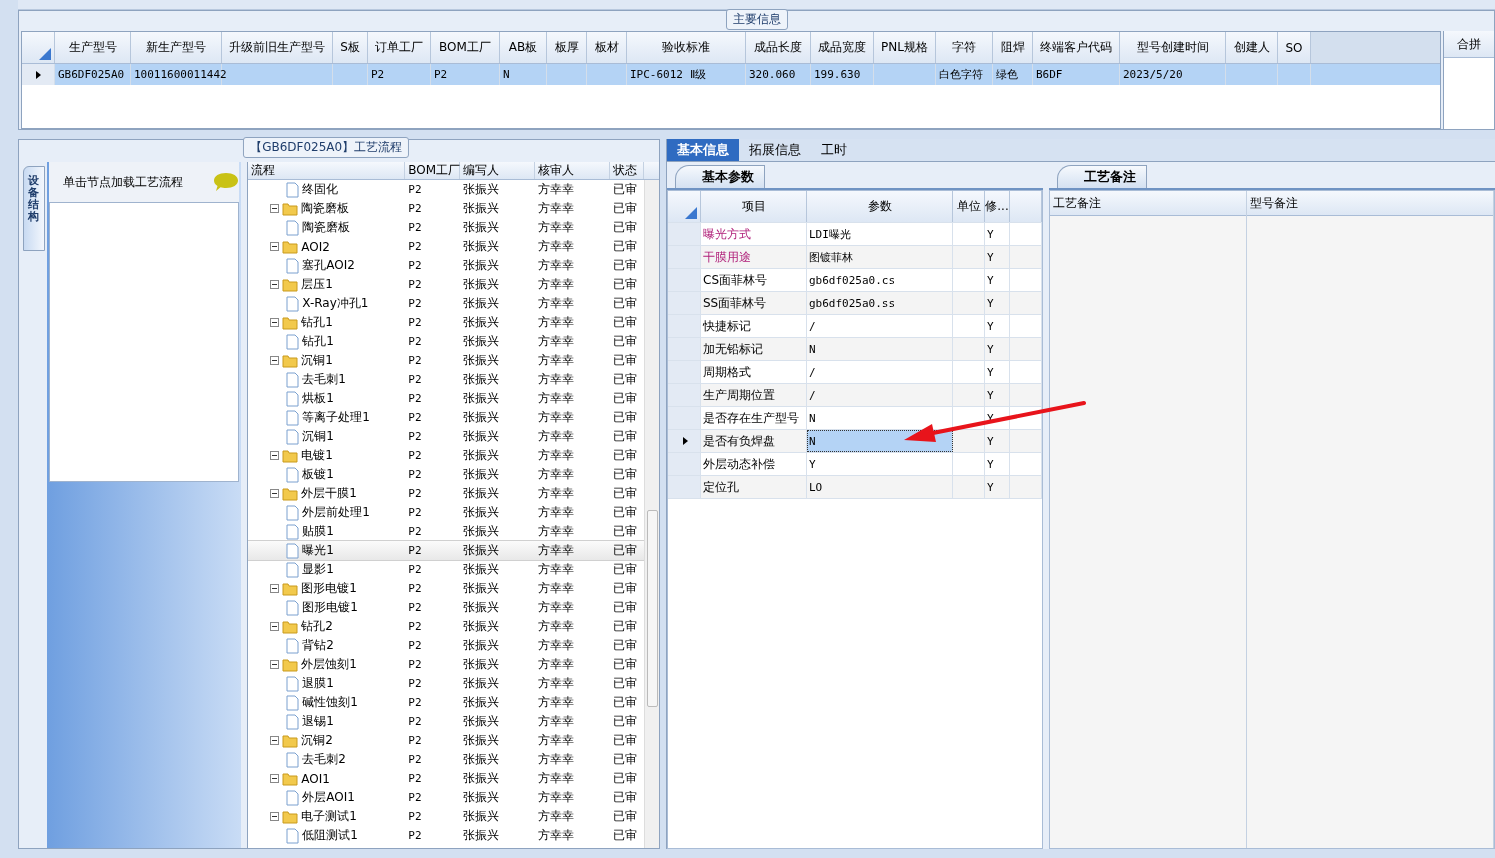  What do you see at coordinates (34, 208) in the screenshot?
I see `side-tab: 设备结构` at bounding box center [34, 208].